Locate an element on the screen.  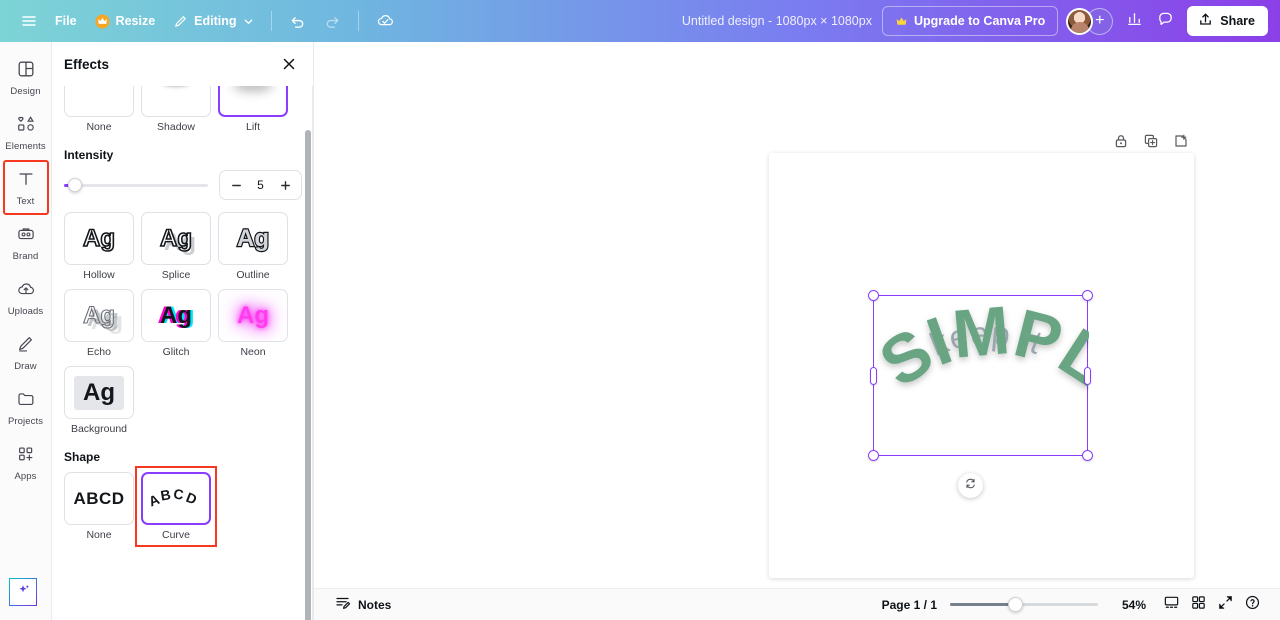
sidebar-item-label: Projects is located at coordinates (25, 421).